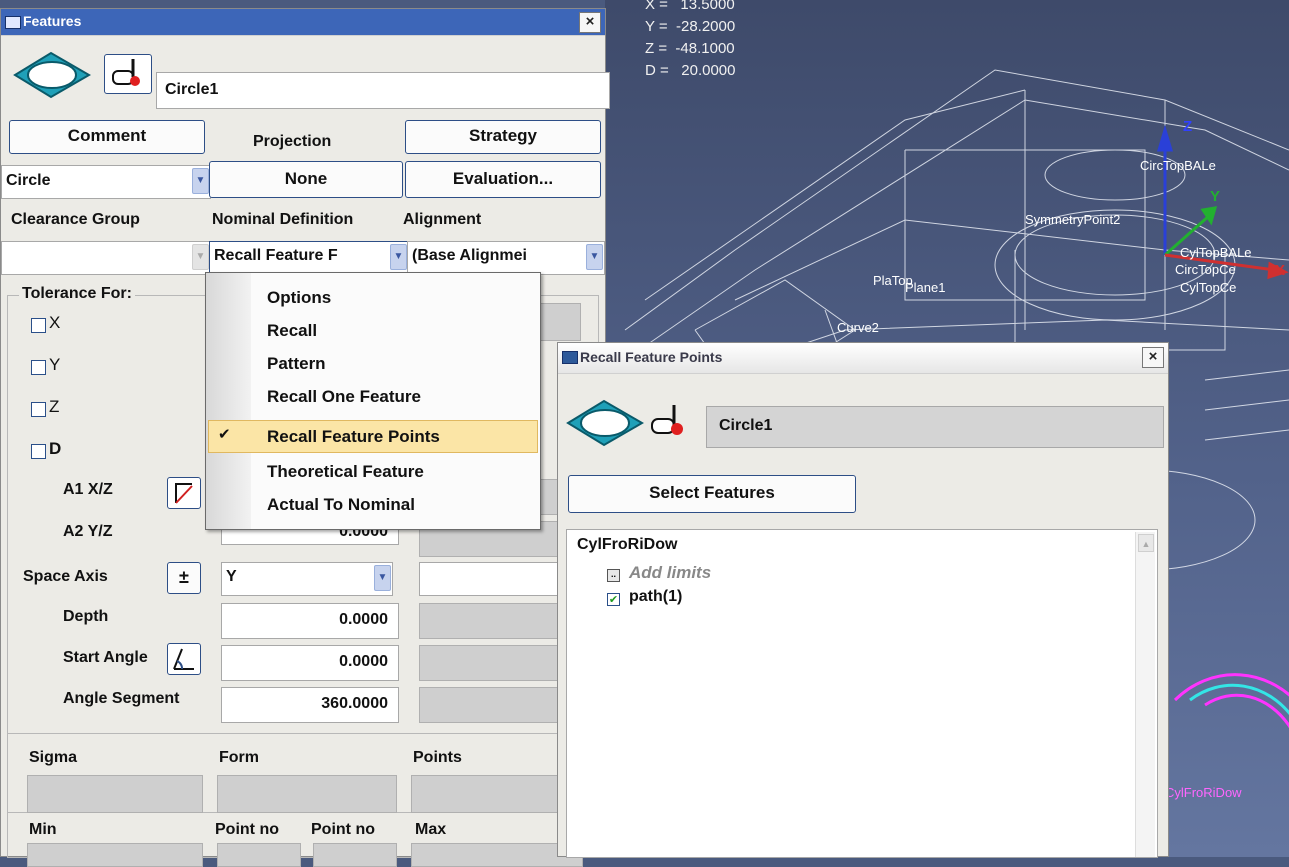 The image size is (1289, 867). I want to click on start-angle-button, so click(184, 659).